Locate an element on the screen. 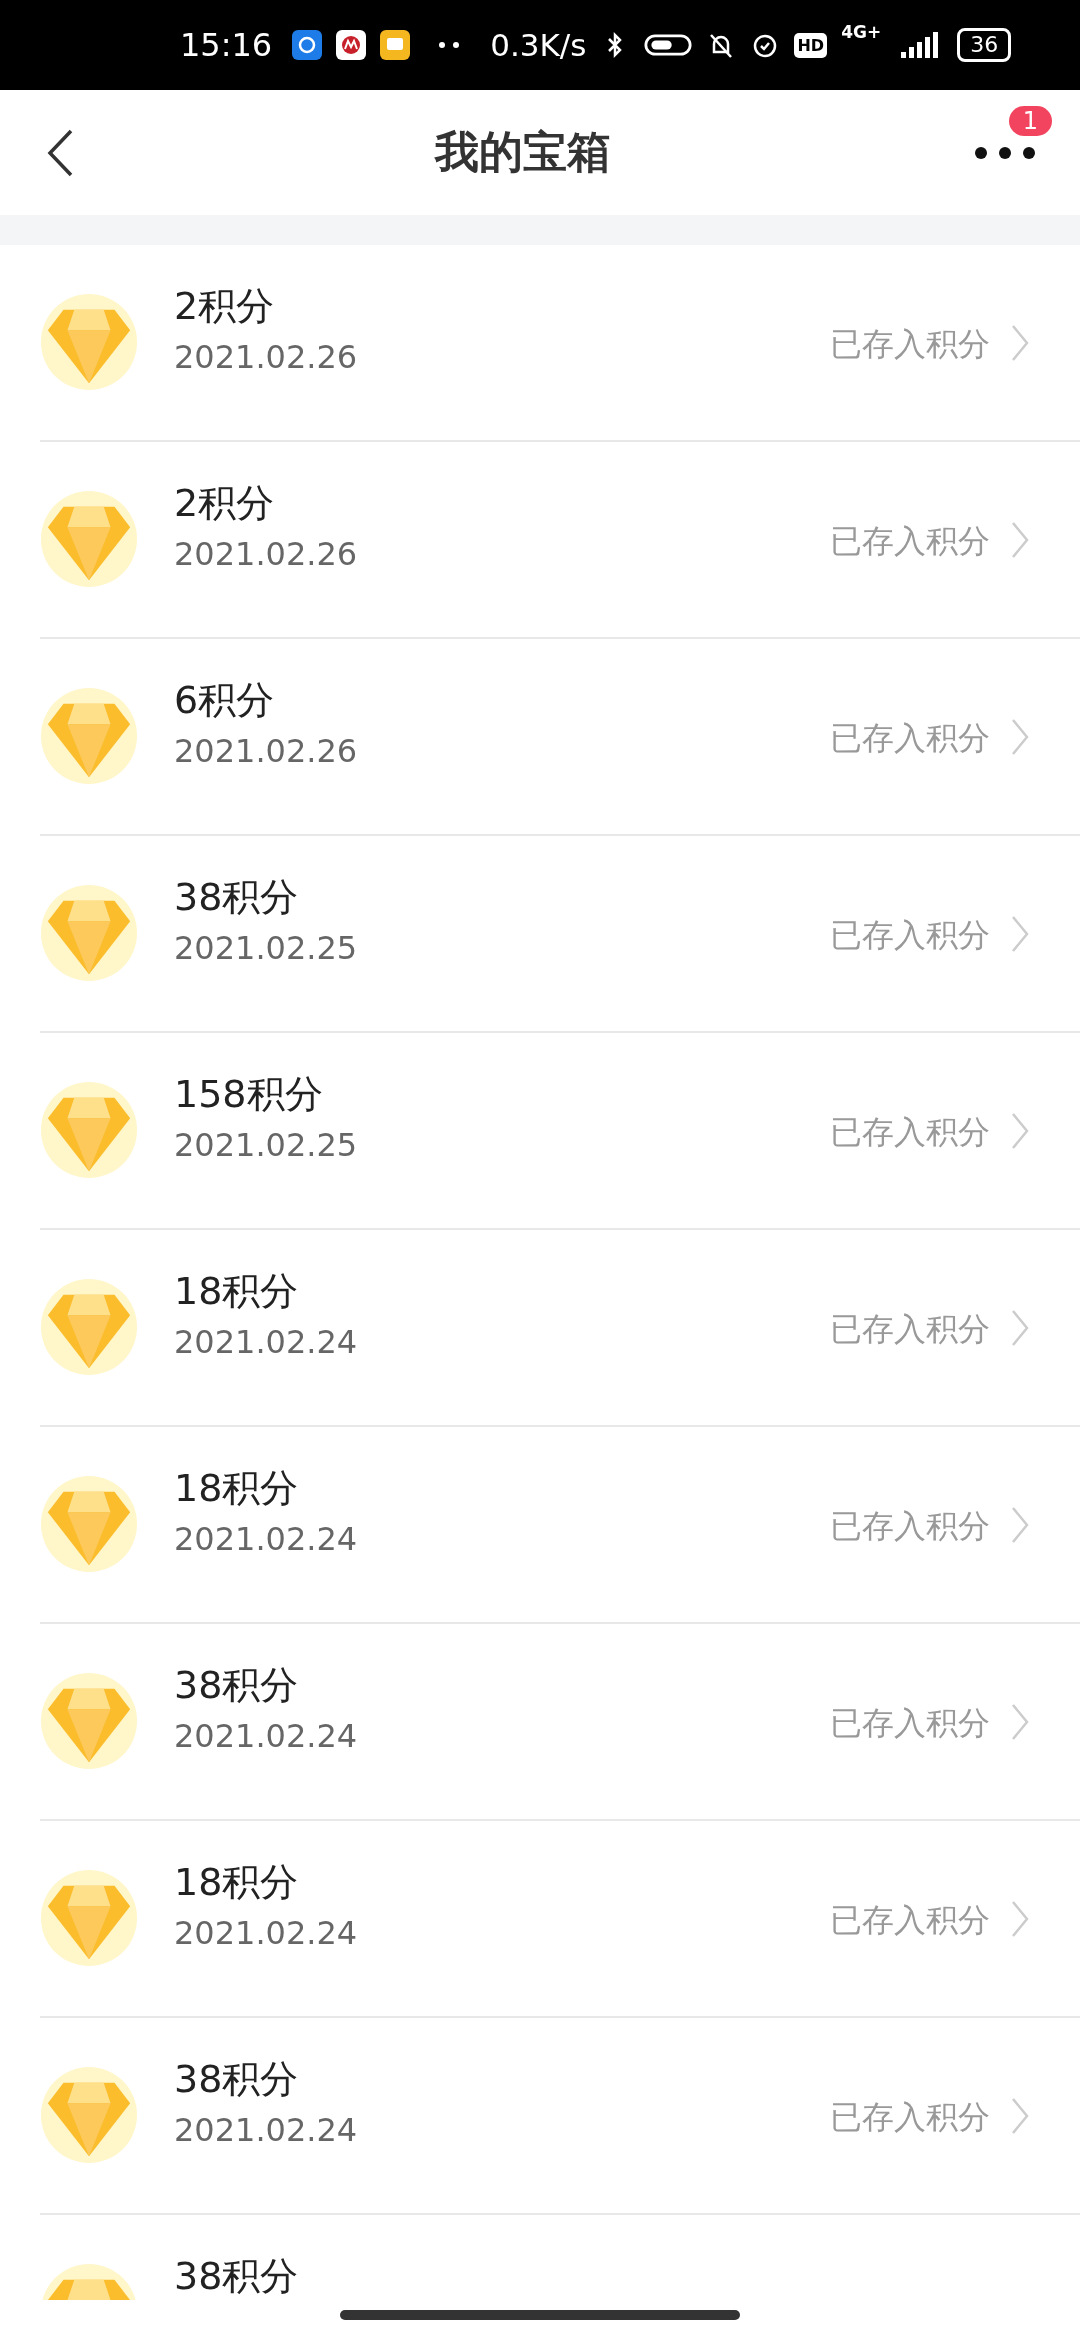  reward-row: 158积分 2021.02.25 已存入积分 is located at coordinates (560, 1131).